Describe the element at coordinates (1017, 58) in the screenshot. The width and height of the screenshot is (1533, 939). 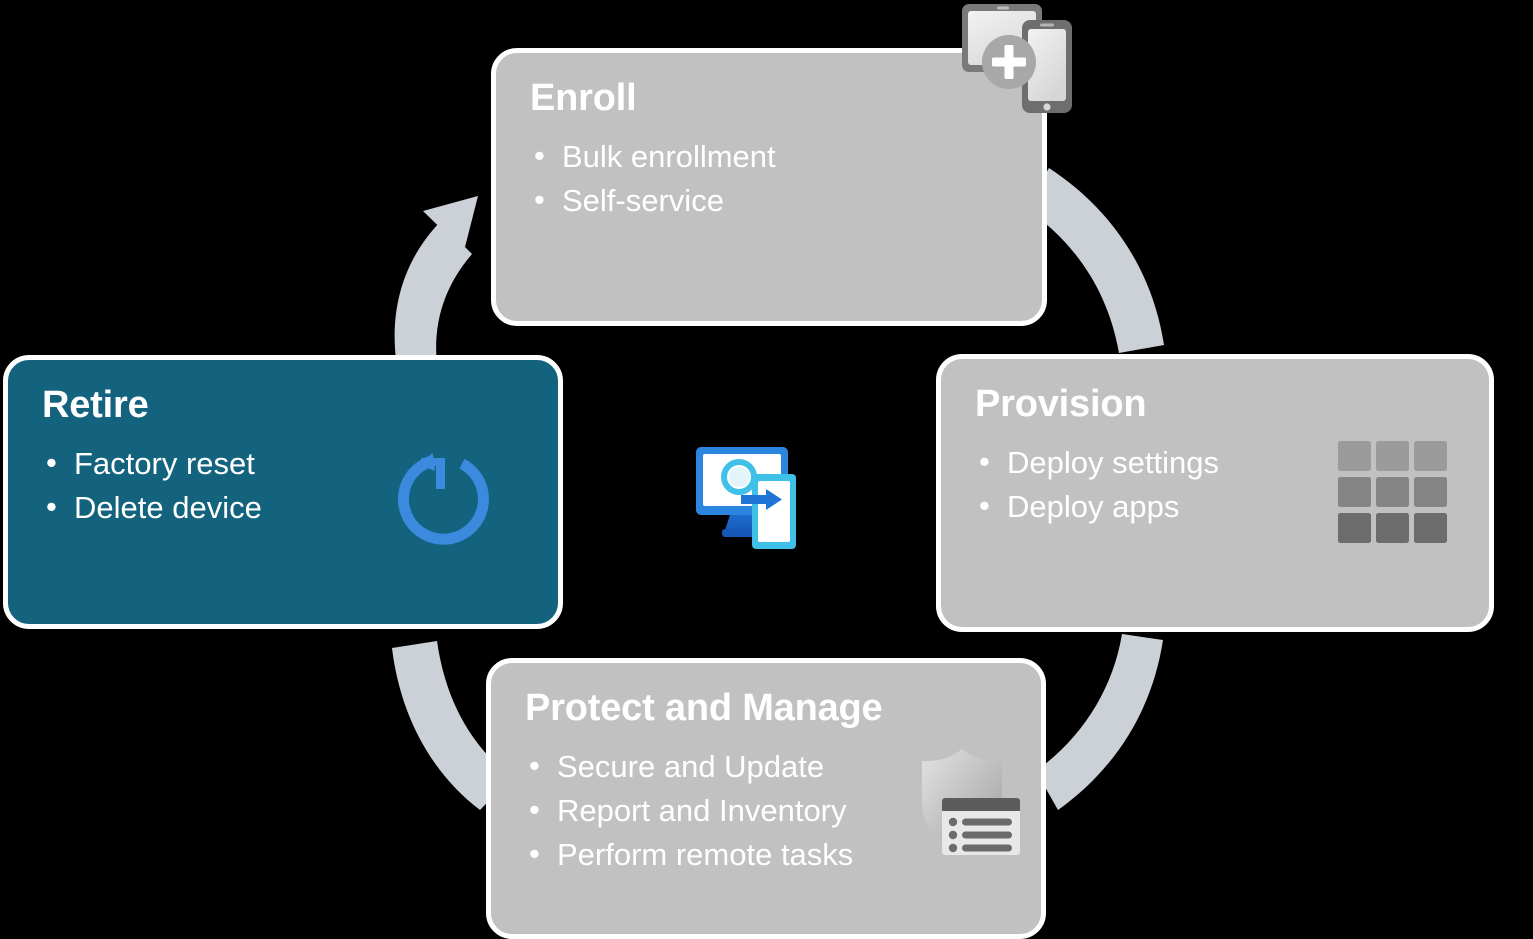
I see `add-devices-icon` at that location.